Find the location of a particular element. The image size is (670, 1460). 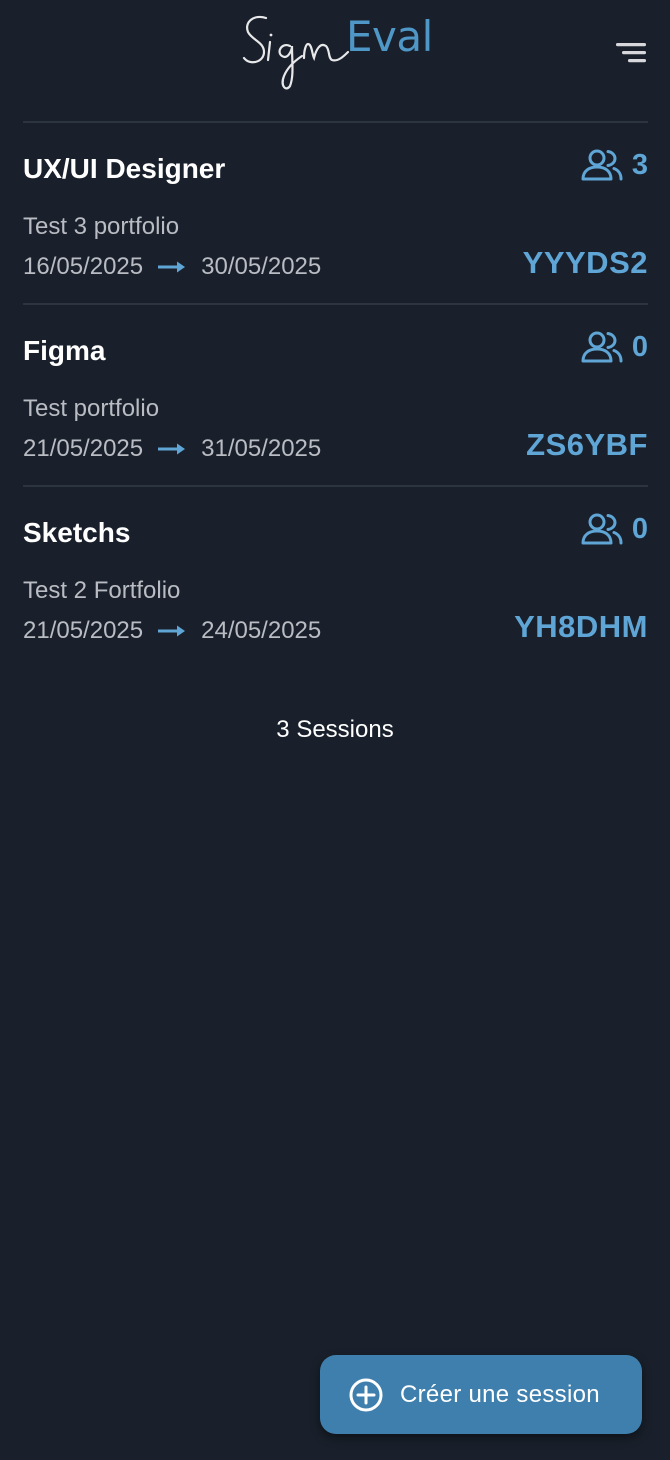

plus-circle-icon is located at coordinates (366, 1394).